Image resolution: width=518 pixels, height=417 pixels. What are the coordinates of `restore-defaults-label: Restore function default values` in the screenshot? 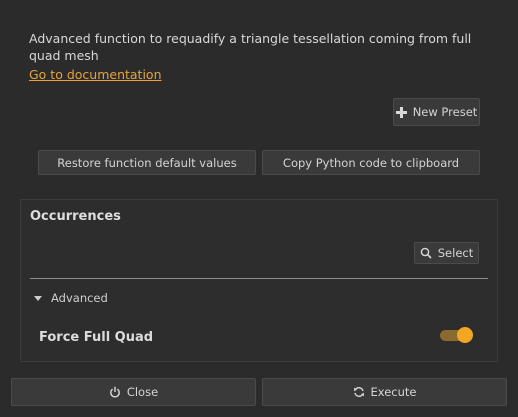 It's located at (147, 162).